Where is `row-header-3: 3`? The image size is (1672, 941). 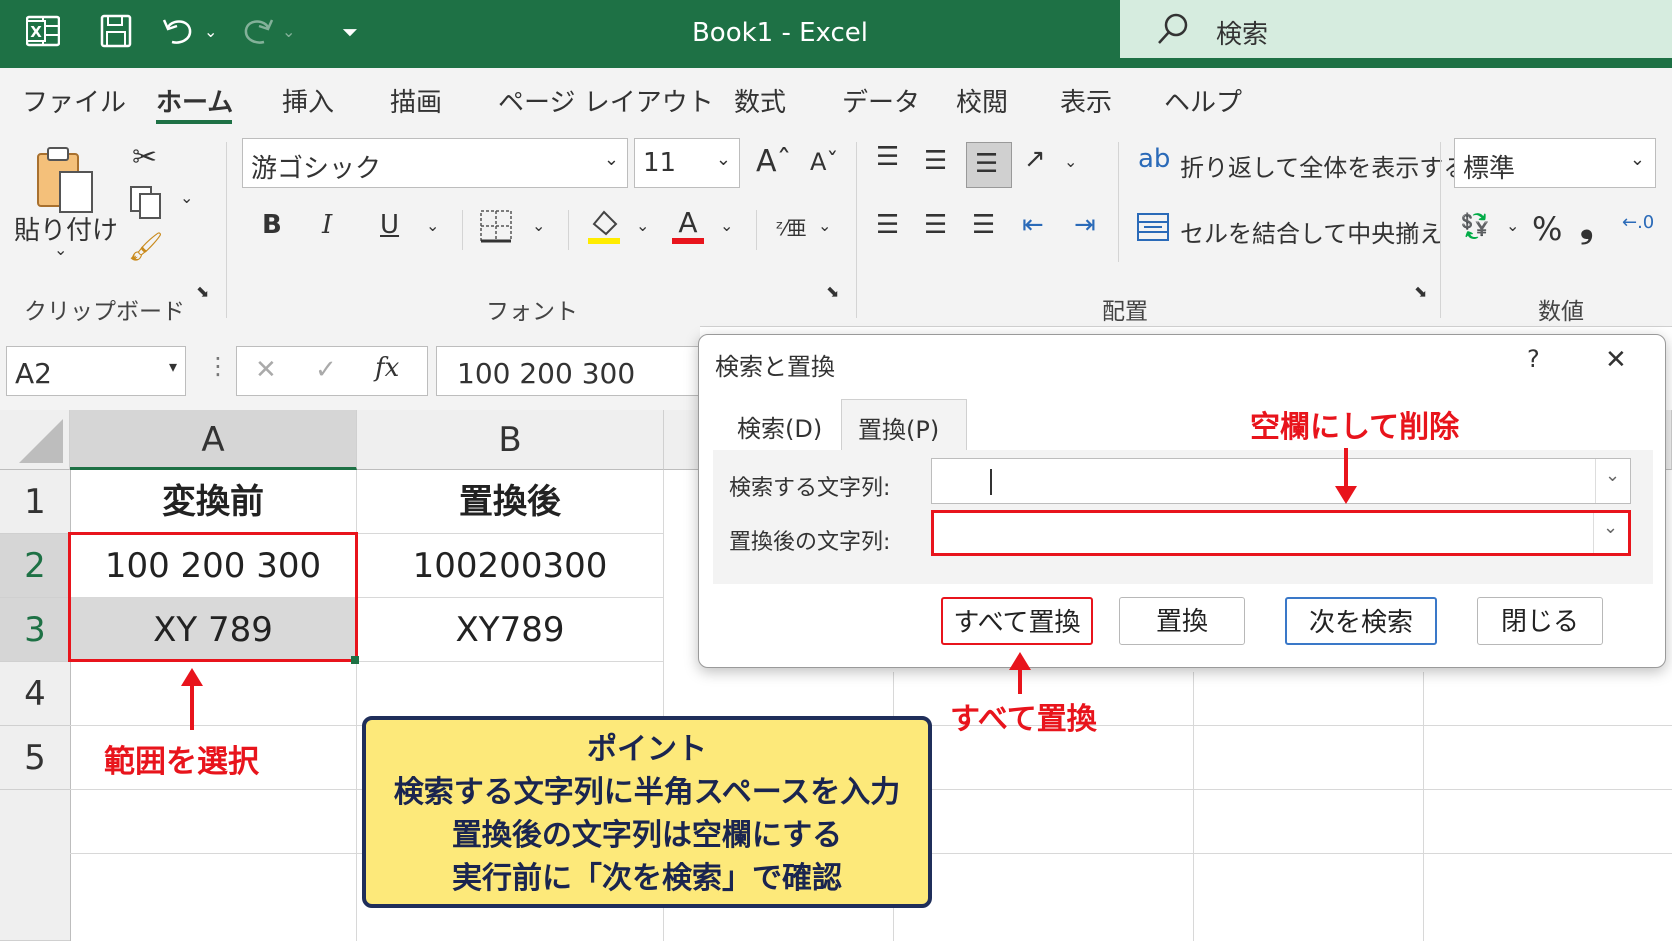 row-header-3: 3 is located at coordinates (35, 630).